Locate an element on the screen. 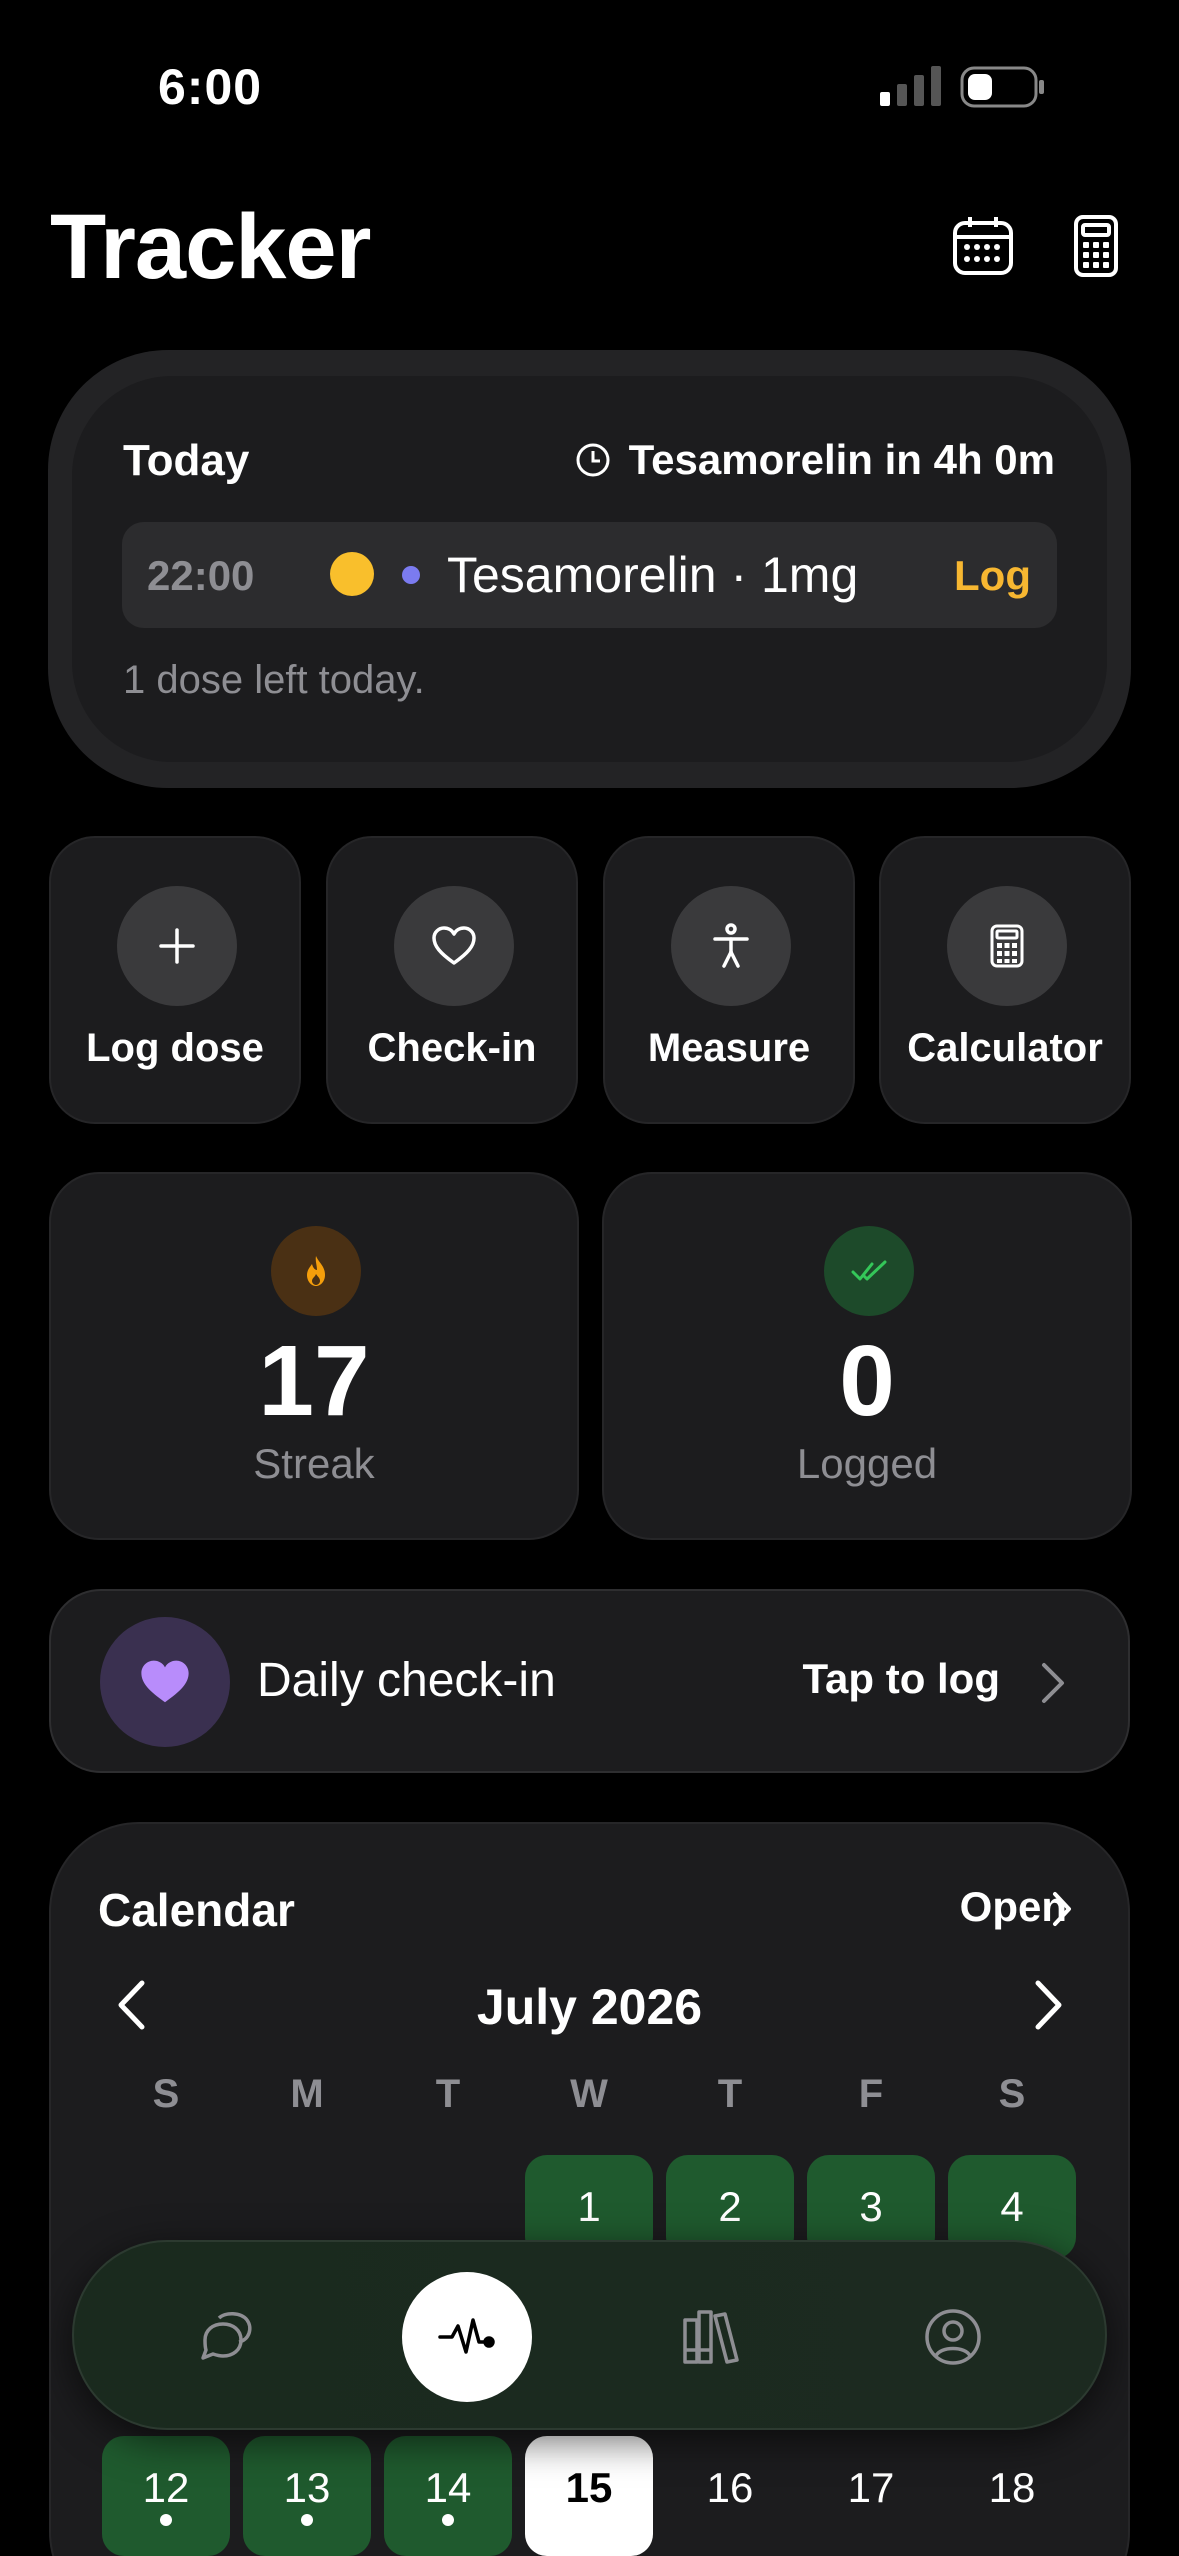  calendar-day-number: 14 is located at coordinates (448, 2487).